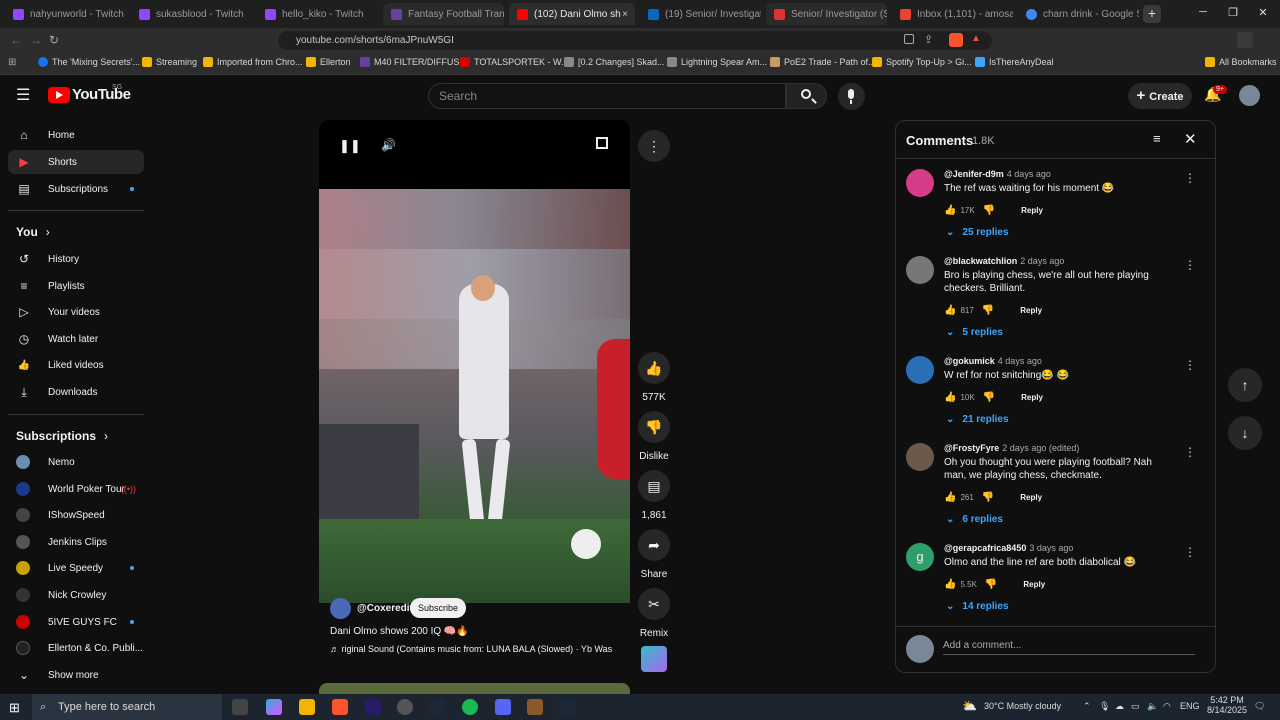  I want to click on fullscreen-icon, so click(602, 143).